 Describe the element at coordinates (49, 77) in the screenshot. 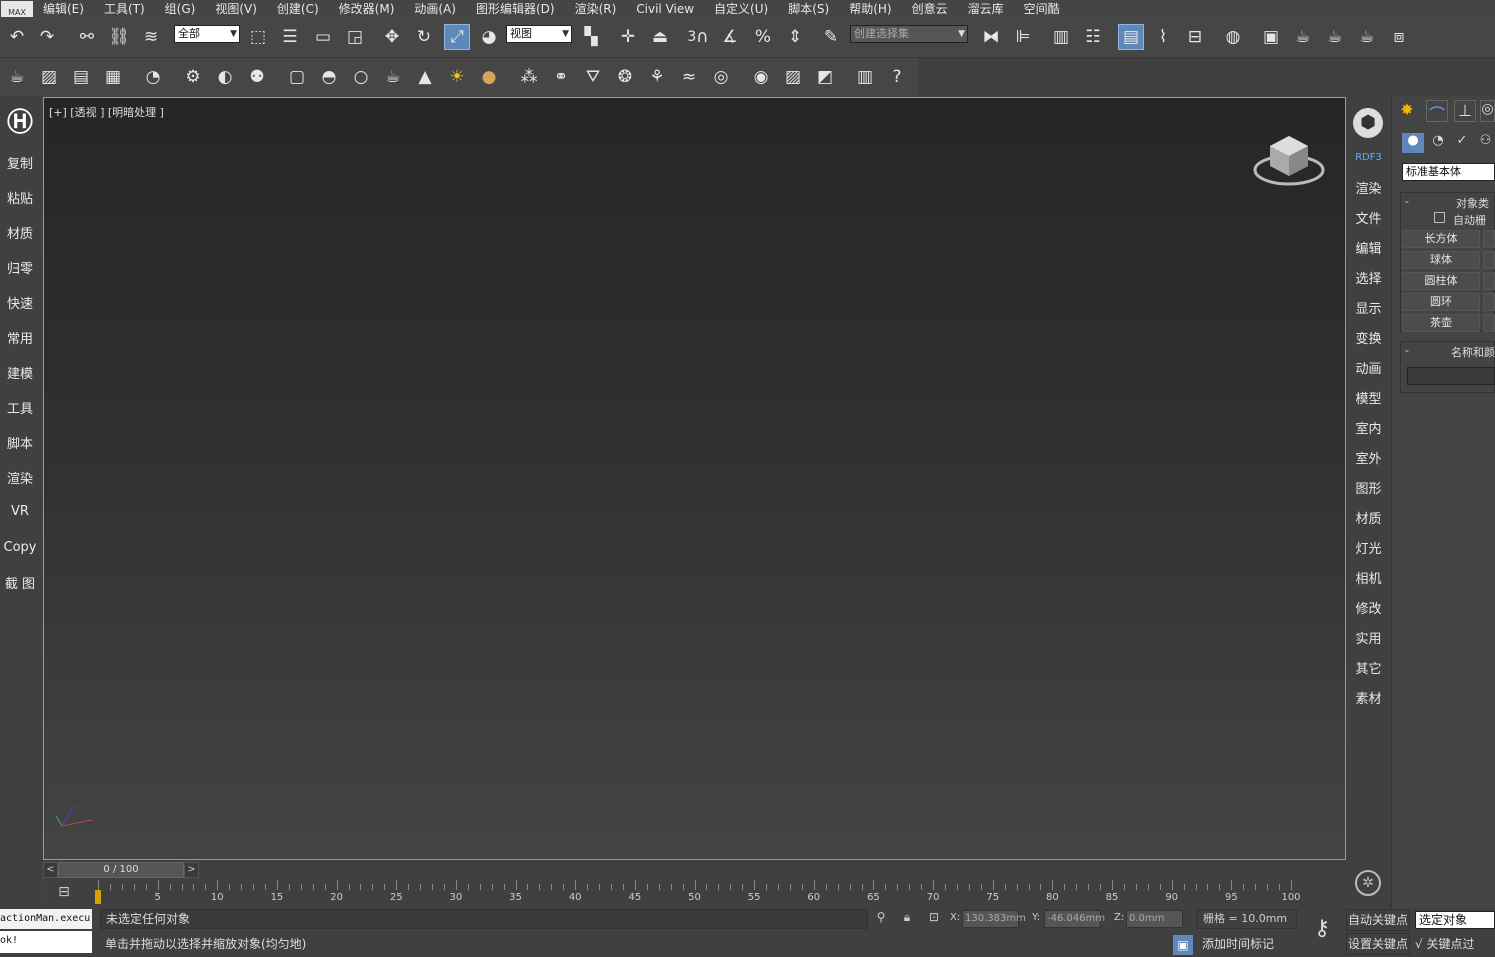

I see `image-viewer-icon: ▨` at that location.